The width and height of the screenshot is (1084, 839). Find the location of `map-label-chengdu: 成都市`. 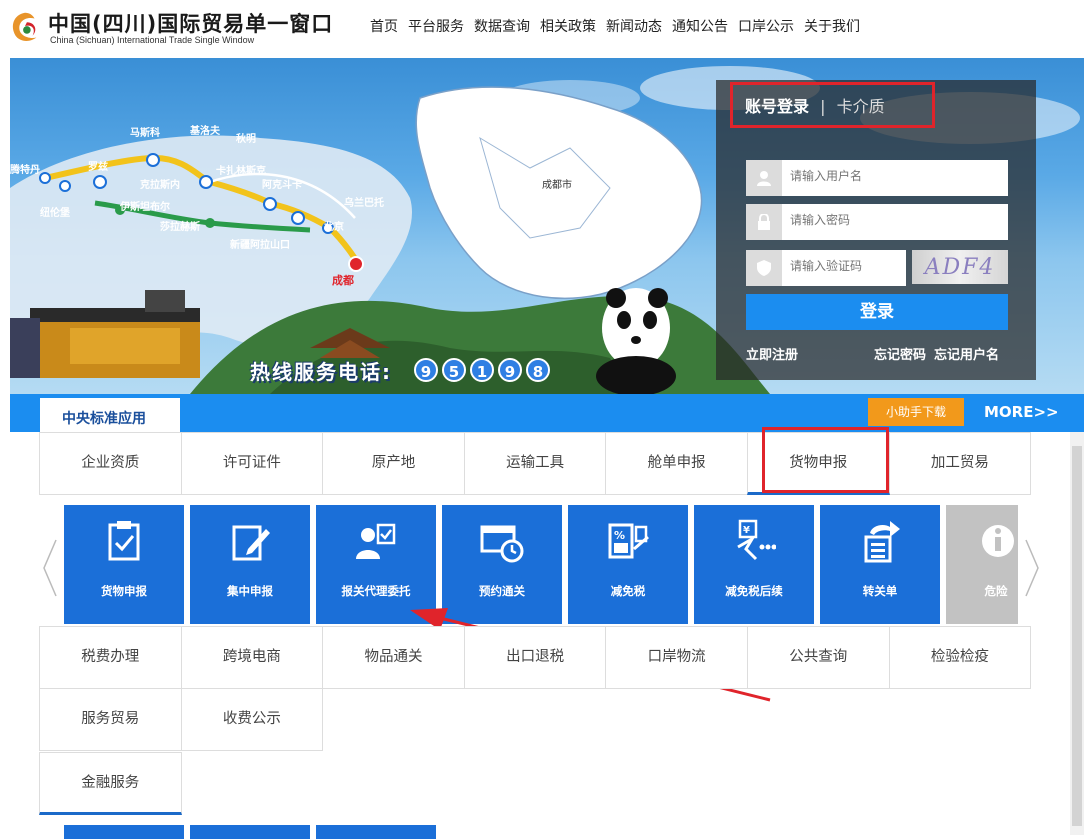

map-label-chengdu: 成都市 is located at coordinates (557, 184).